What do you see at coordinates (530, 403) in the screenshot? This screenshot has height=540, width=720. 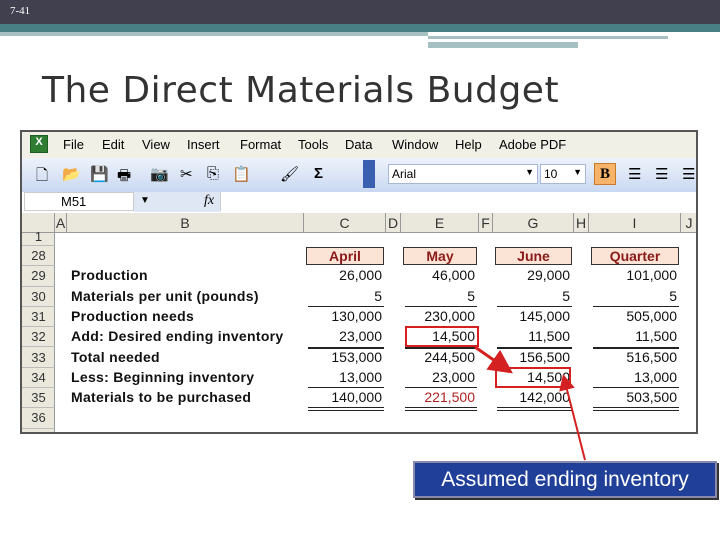 I see `arrows-layer` at bounding box center [530, 403].